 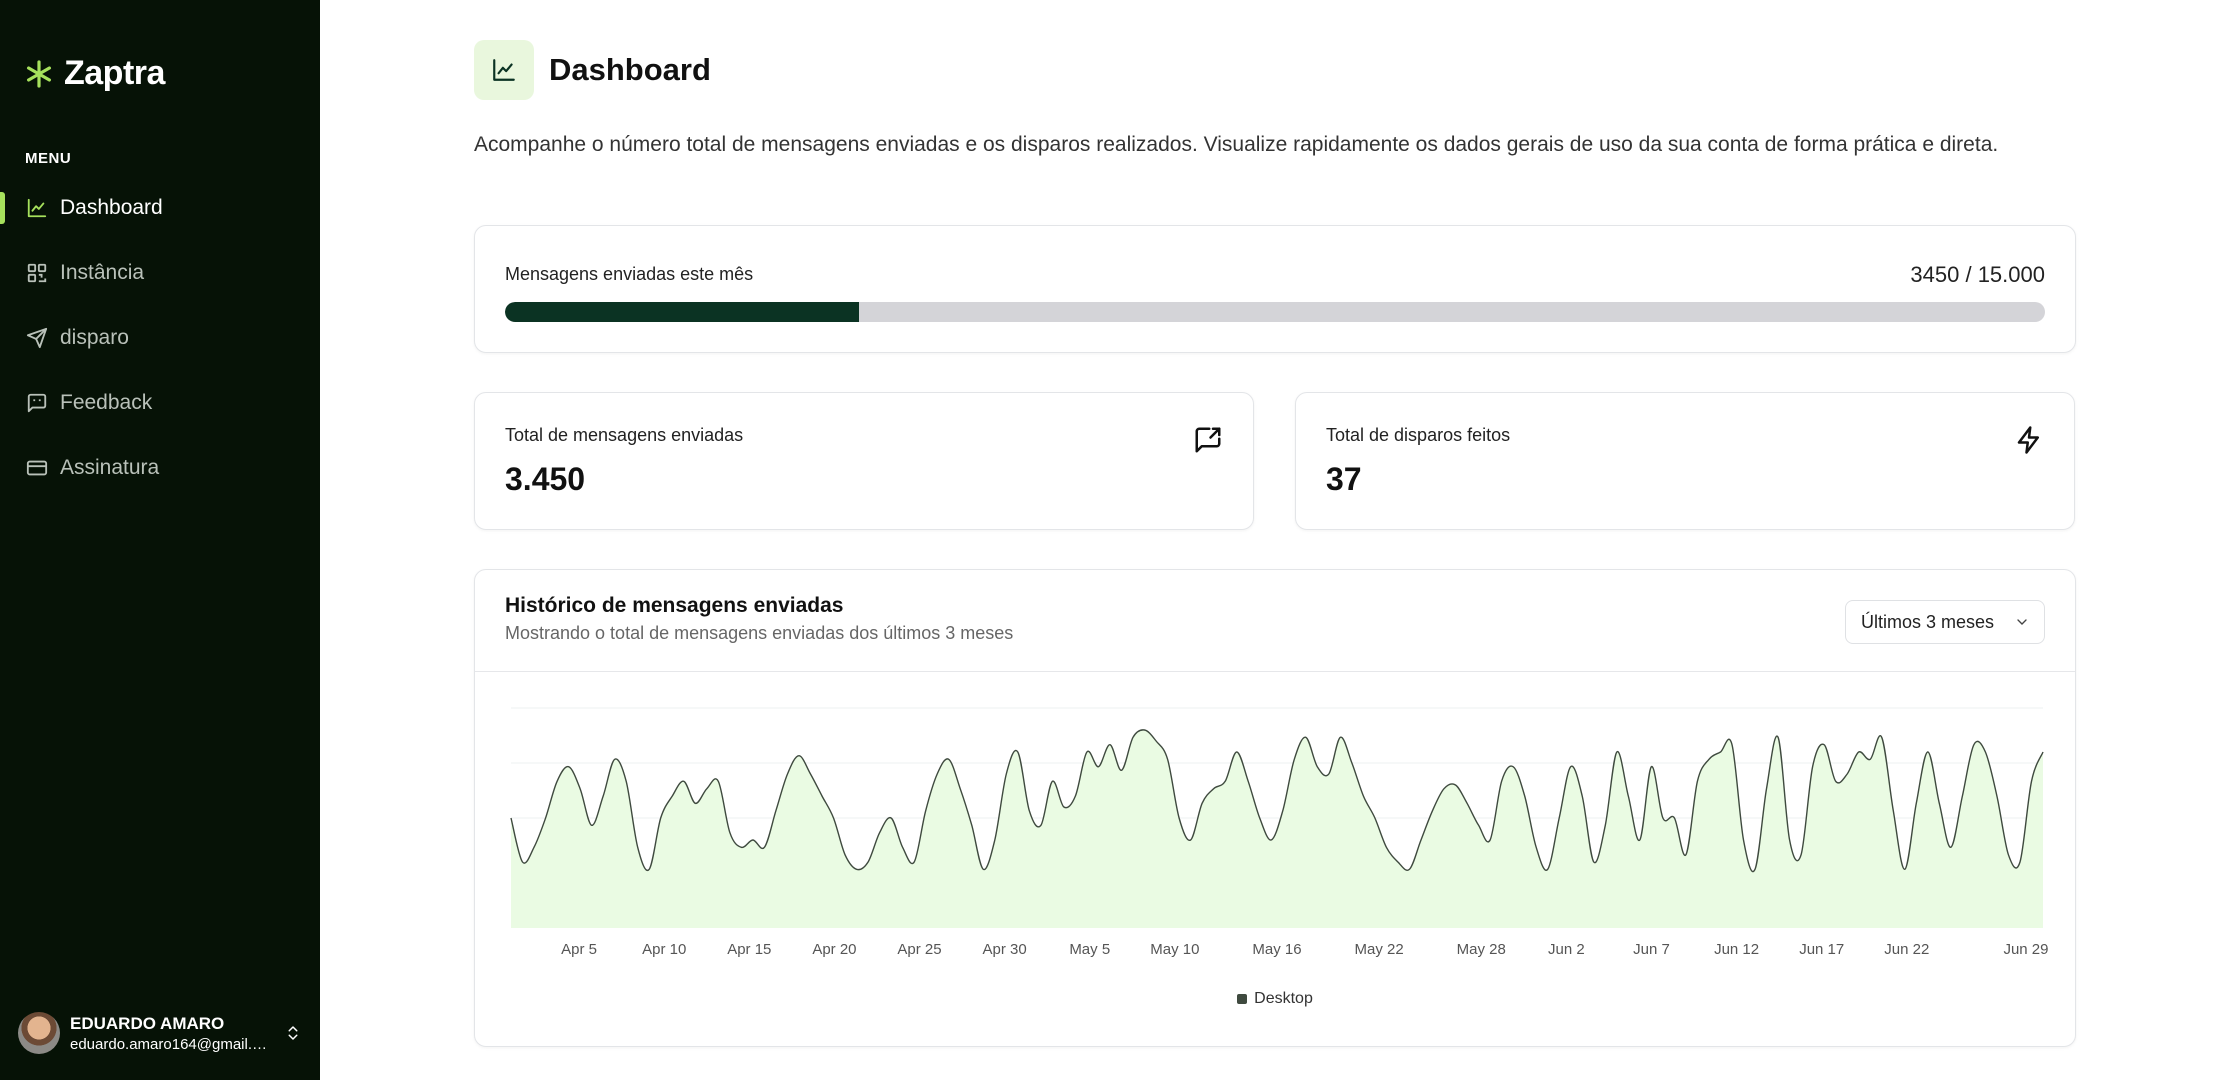 I want to click on brand-name: Zaptra, so click(x=114, y=73).